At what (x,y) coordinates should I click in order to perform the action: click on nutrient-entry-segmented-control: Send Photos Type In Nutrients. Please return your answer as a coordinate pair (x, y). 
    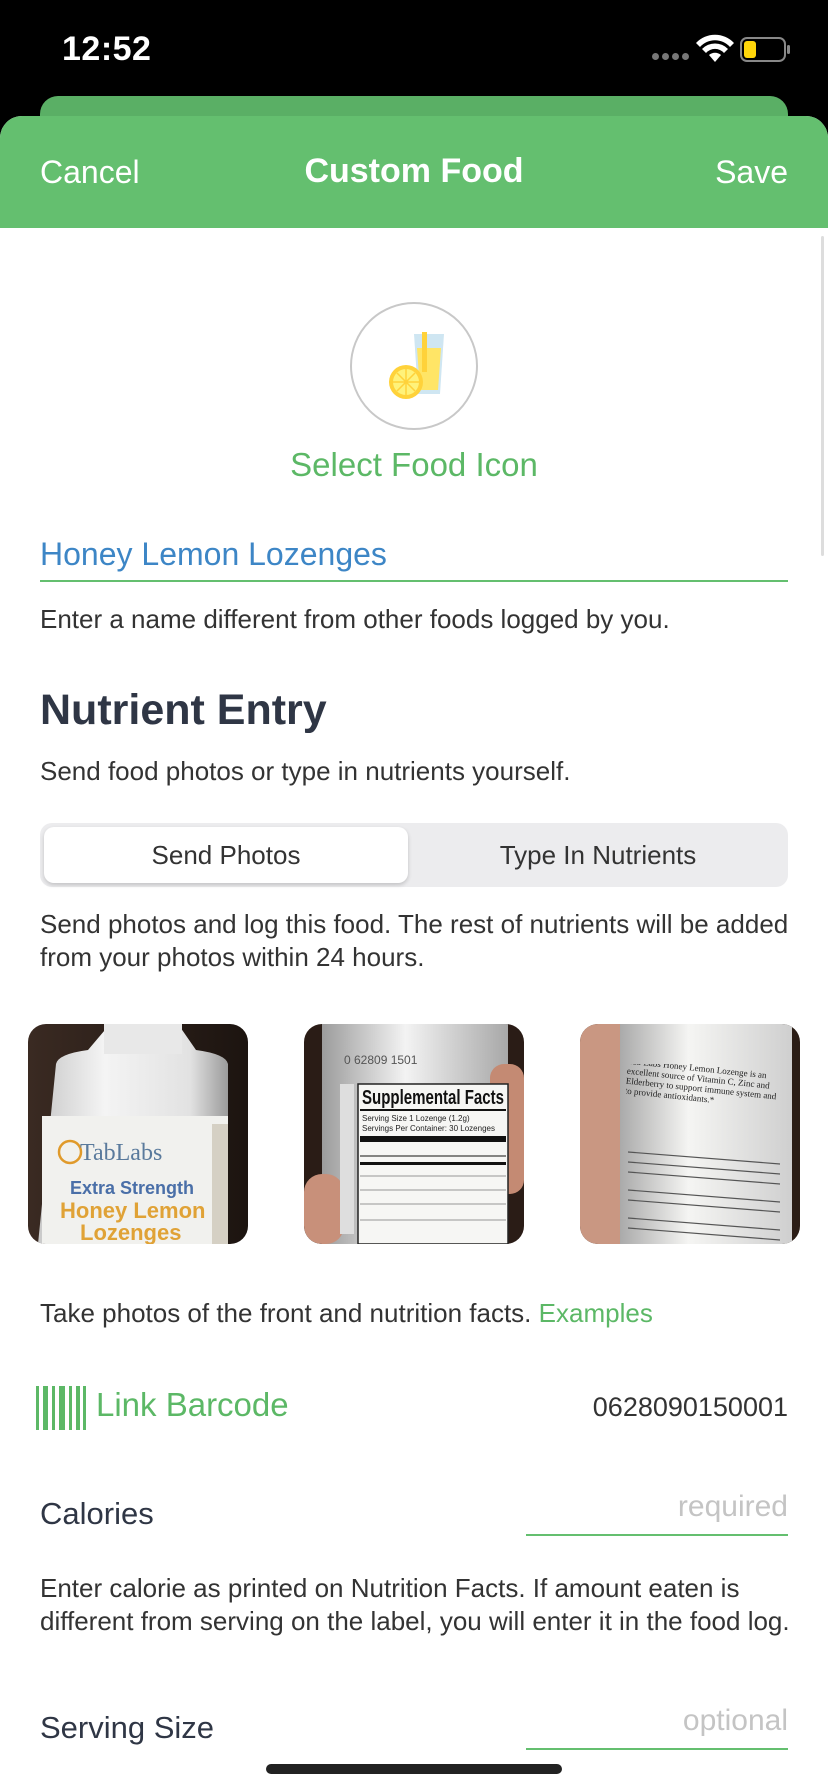
    Looking at the image, I should click on (414, 855).